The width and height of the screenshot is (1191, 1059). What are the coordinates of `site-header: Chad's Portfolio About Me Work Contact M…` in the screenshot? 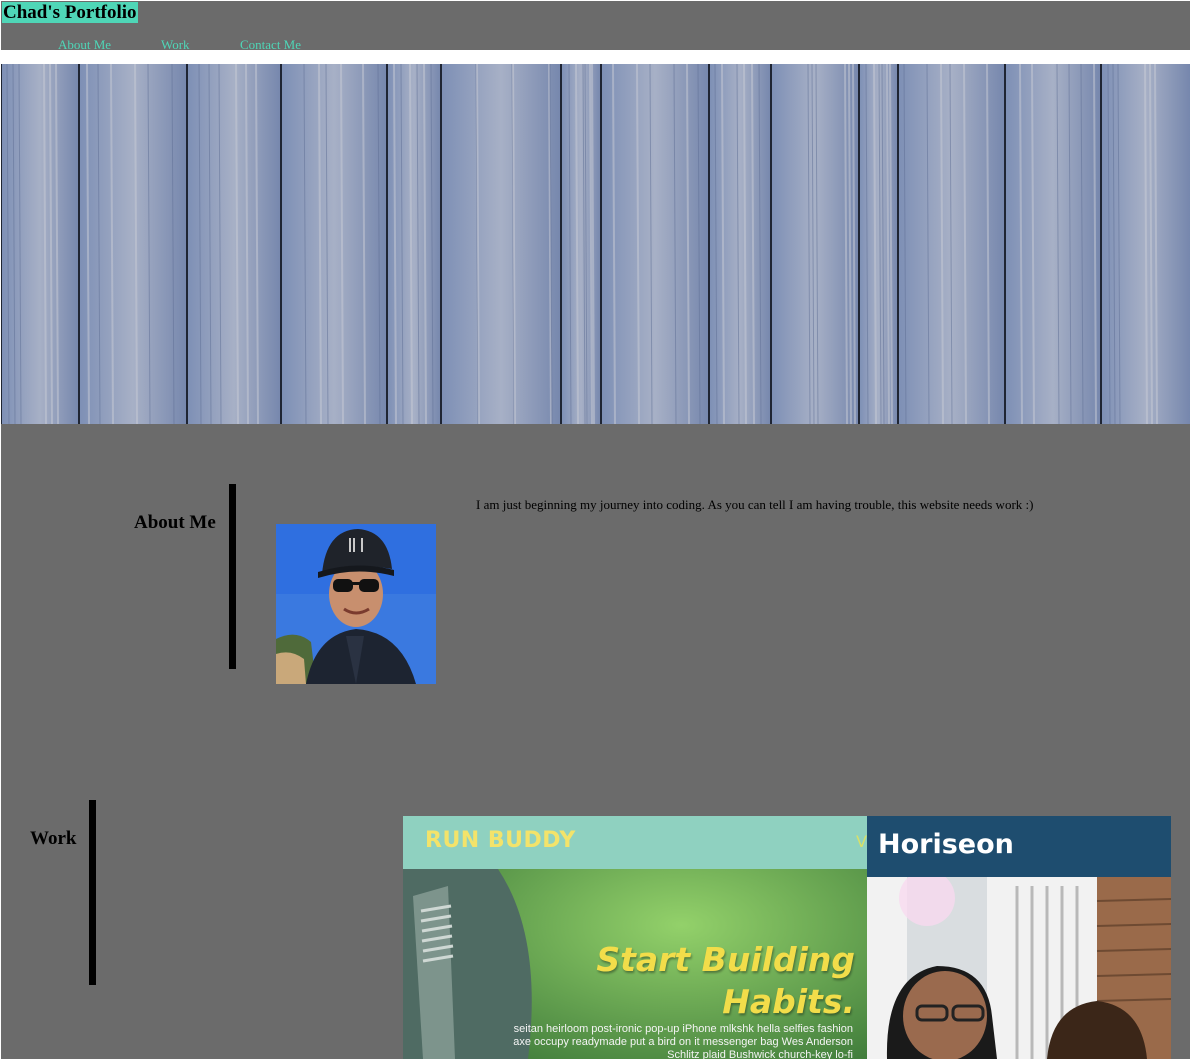 It's located at (595, 26).